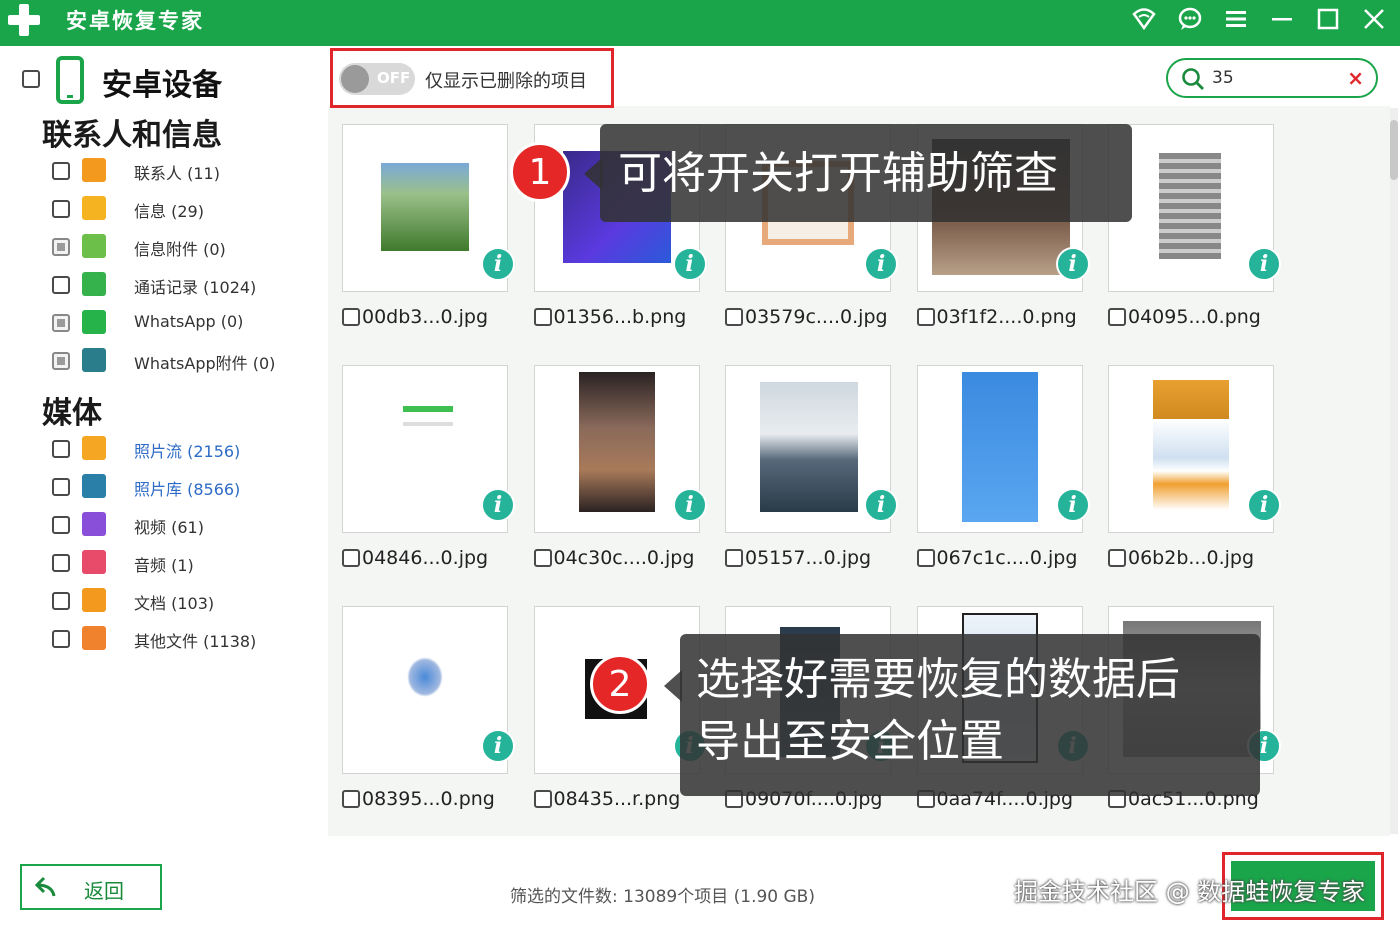  I want to click on sidebar-item-contacts: 联系人 (11), so click(164, 171).